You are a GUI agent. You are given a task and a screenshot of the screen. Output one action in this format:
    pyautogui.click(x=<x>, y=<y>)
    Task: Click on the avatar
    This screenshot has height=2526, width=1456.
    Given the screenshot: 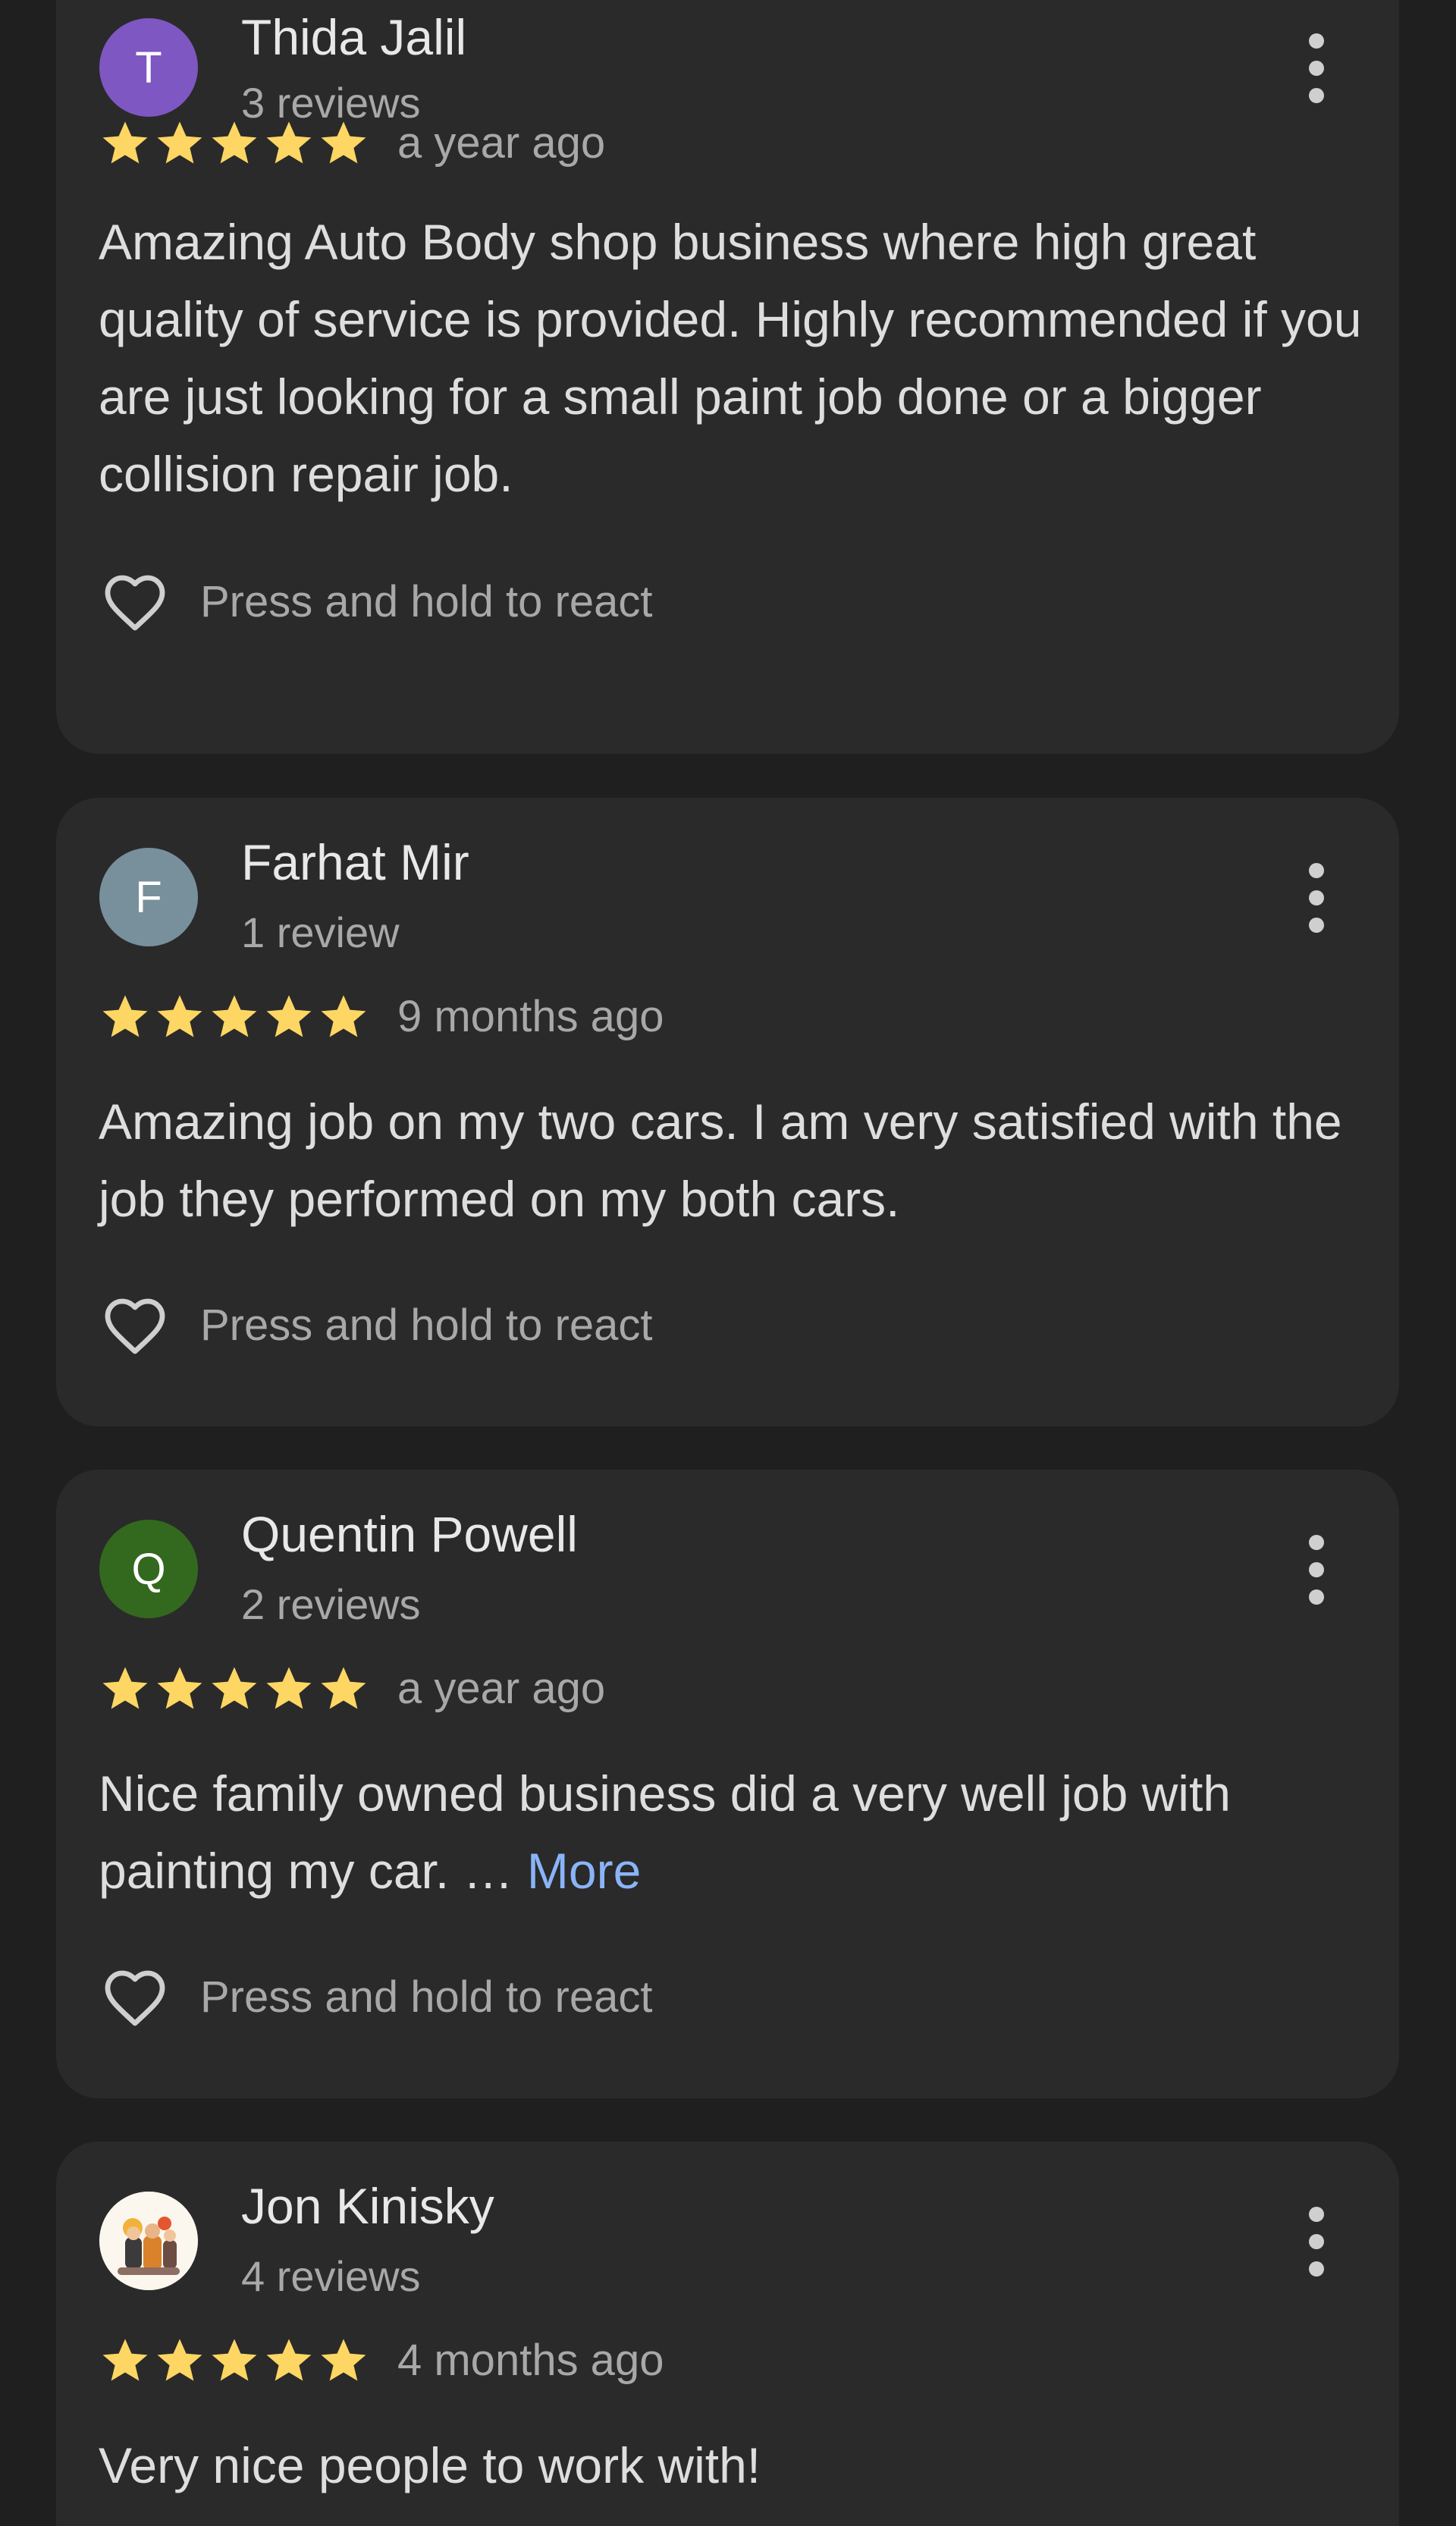 What is the action you would take?
    pyautogui.click(x=148, y=2241)
    